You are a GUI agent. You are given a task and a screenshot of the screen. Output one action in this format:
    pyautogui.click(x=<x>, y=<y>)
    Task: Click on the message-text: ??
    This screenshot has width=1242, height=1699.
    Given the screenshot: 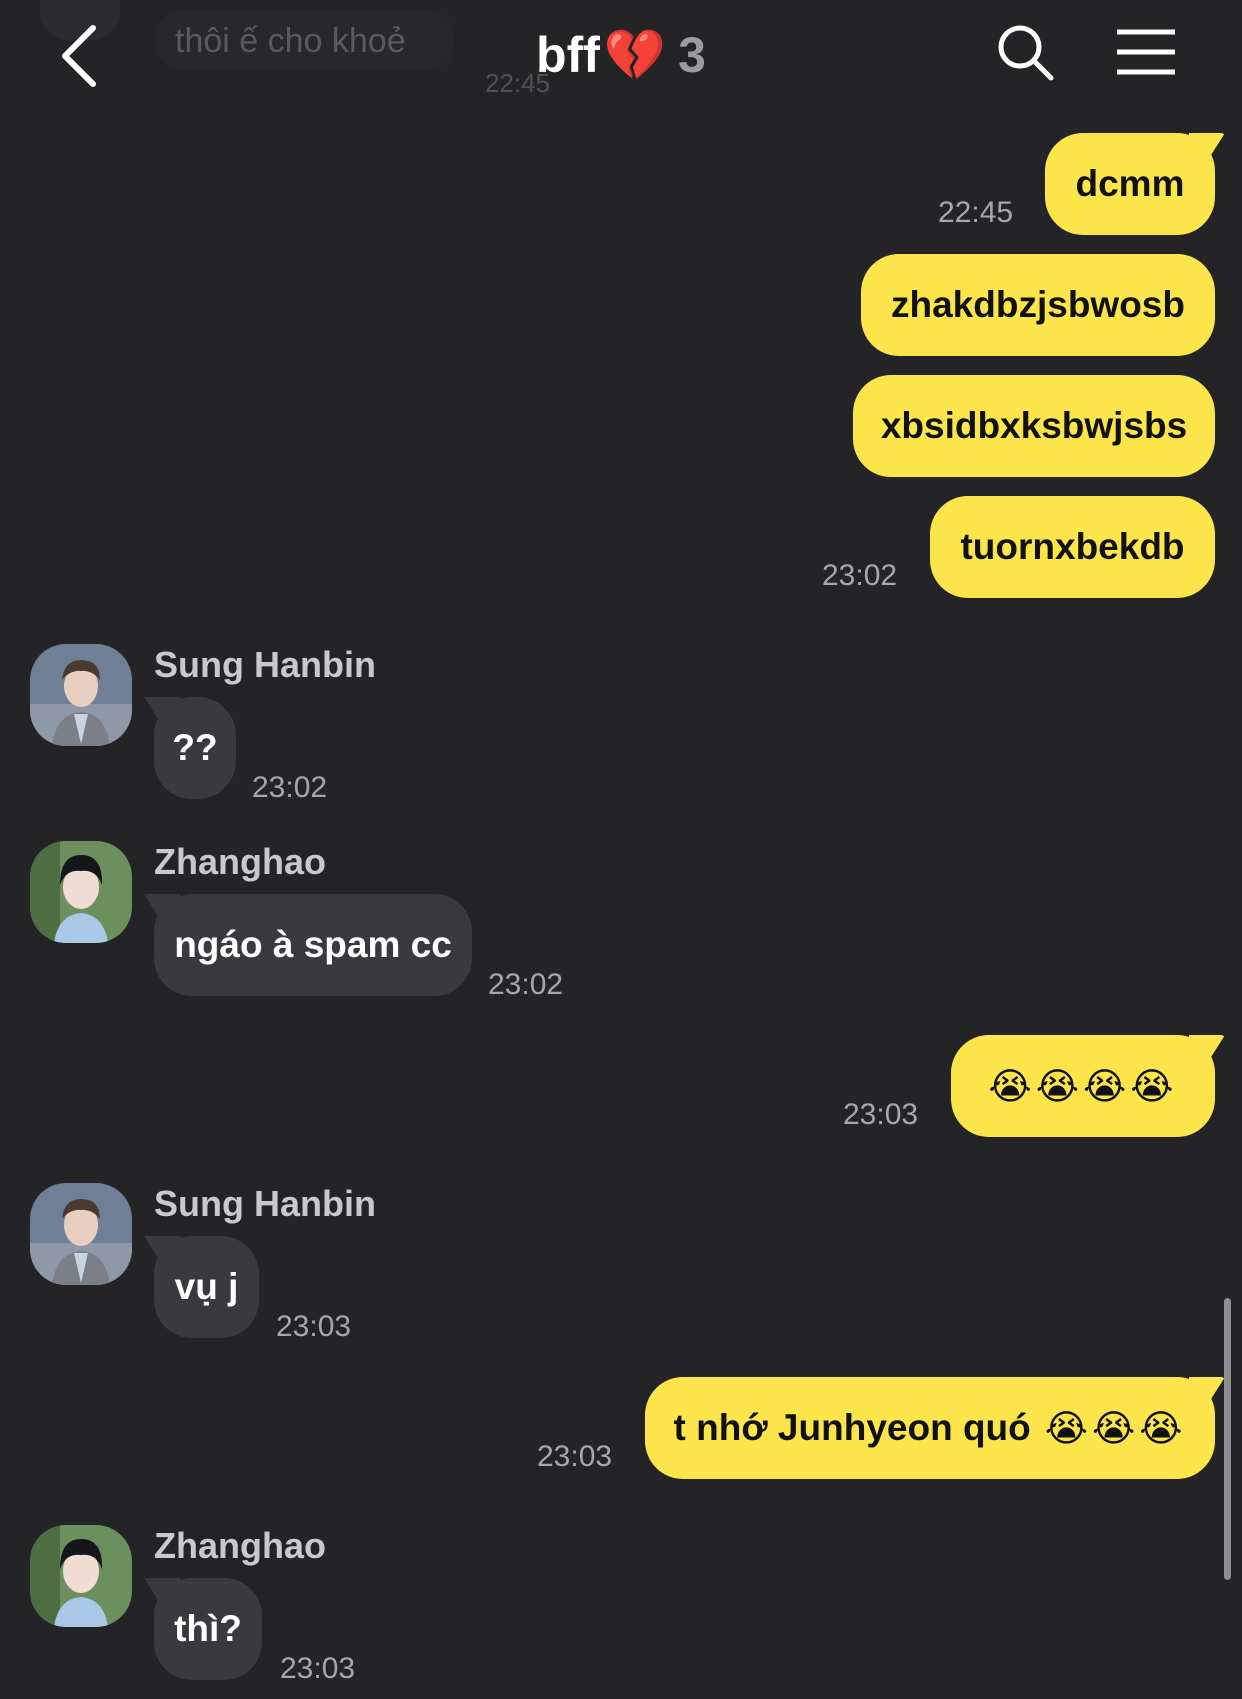 What is the action you would take?
    pyautogui.click(x=195, y=747)
    